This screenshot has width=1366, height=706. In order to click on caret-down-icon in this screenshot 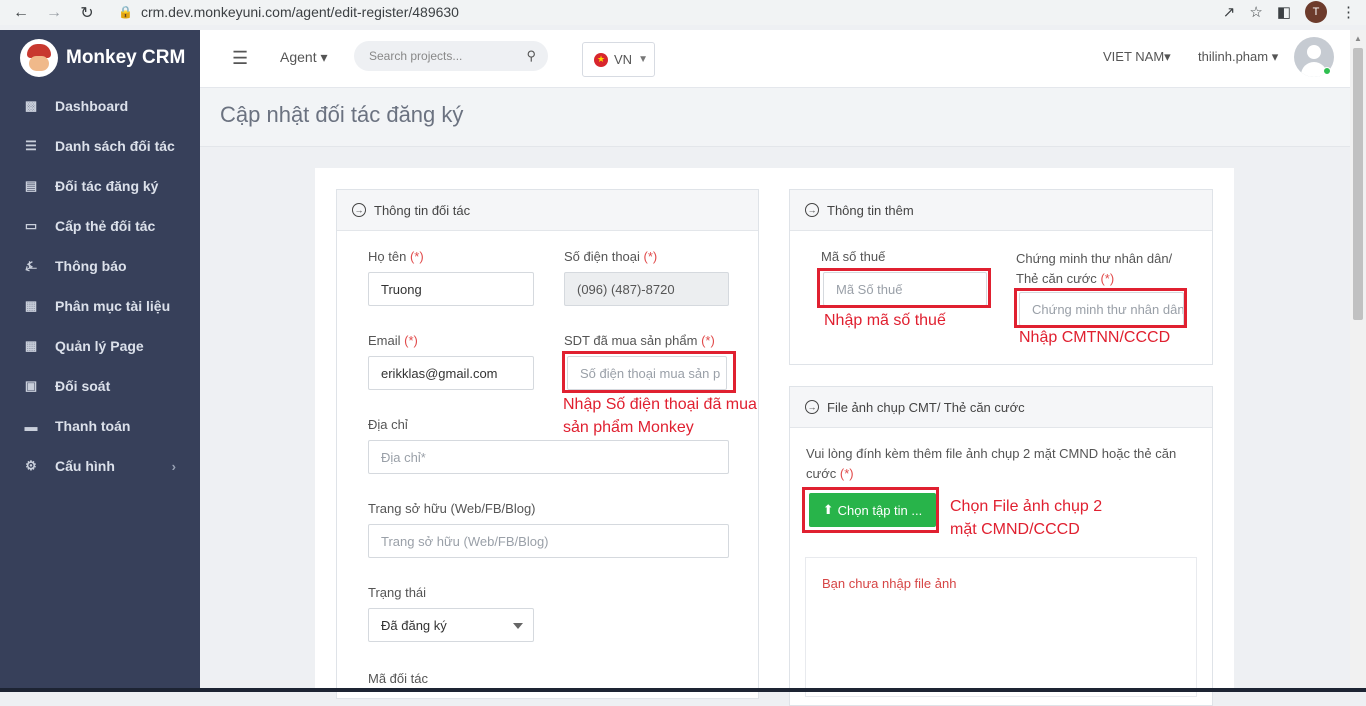, I will do `click(518, 626)`.